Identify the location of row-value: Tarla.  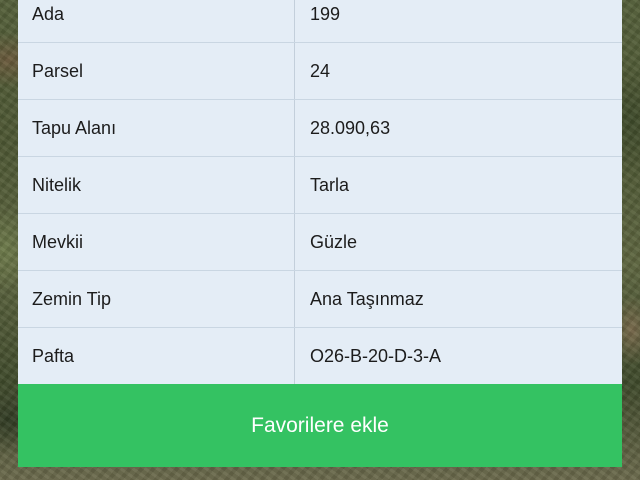
(330, 184).